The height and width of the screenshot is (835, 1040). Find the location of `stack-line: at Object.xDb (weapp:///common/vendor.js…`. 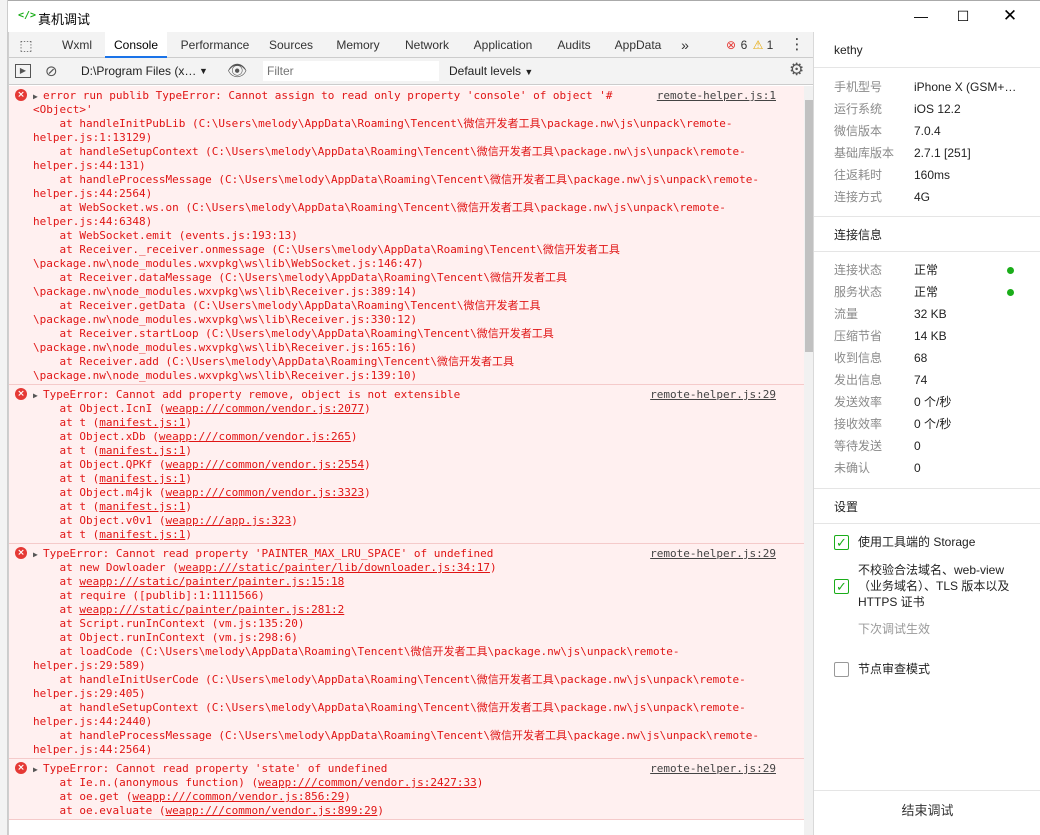

stack-line: at Object.xDb (weapp:///common/vendor.js… is located at coordinates (195, 436).